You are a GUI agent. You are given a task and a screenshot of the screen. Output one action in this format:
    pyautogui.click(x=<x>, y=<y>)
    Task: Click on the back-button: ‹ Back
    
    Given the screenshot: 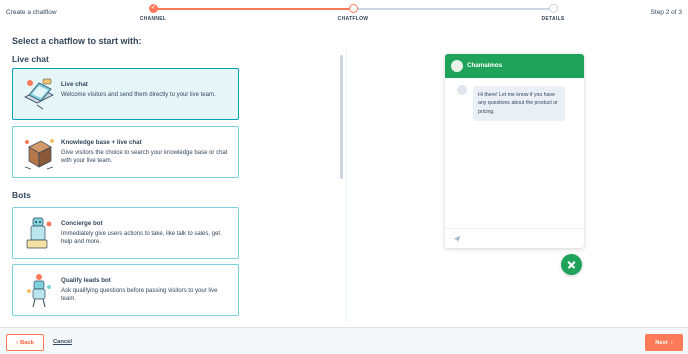 What is the action you would take?
    pyautogui.click(x=25, y=342)
    